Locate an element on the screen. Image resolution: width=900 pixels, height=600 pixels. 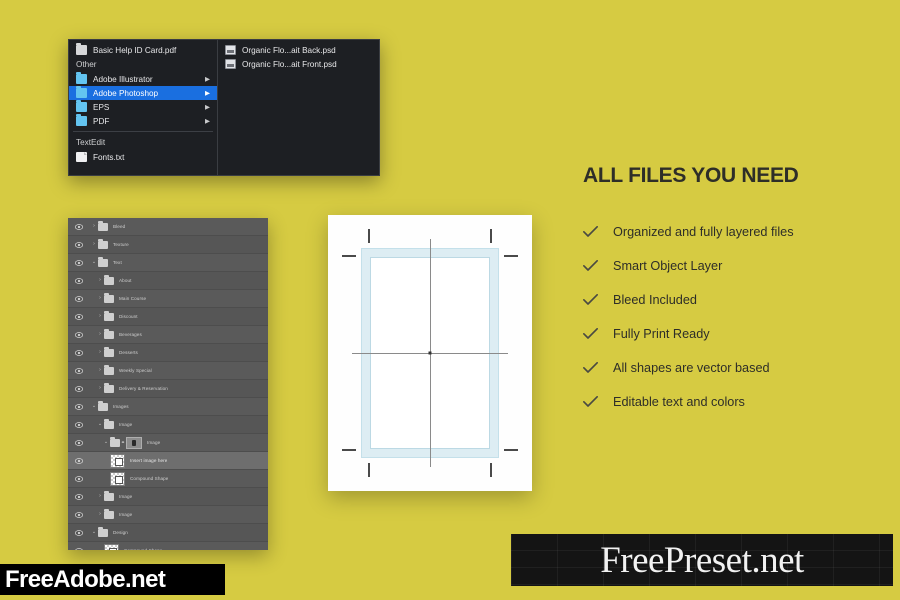
feature-label: Fully Print Ready is located at coordinates (661, 334).